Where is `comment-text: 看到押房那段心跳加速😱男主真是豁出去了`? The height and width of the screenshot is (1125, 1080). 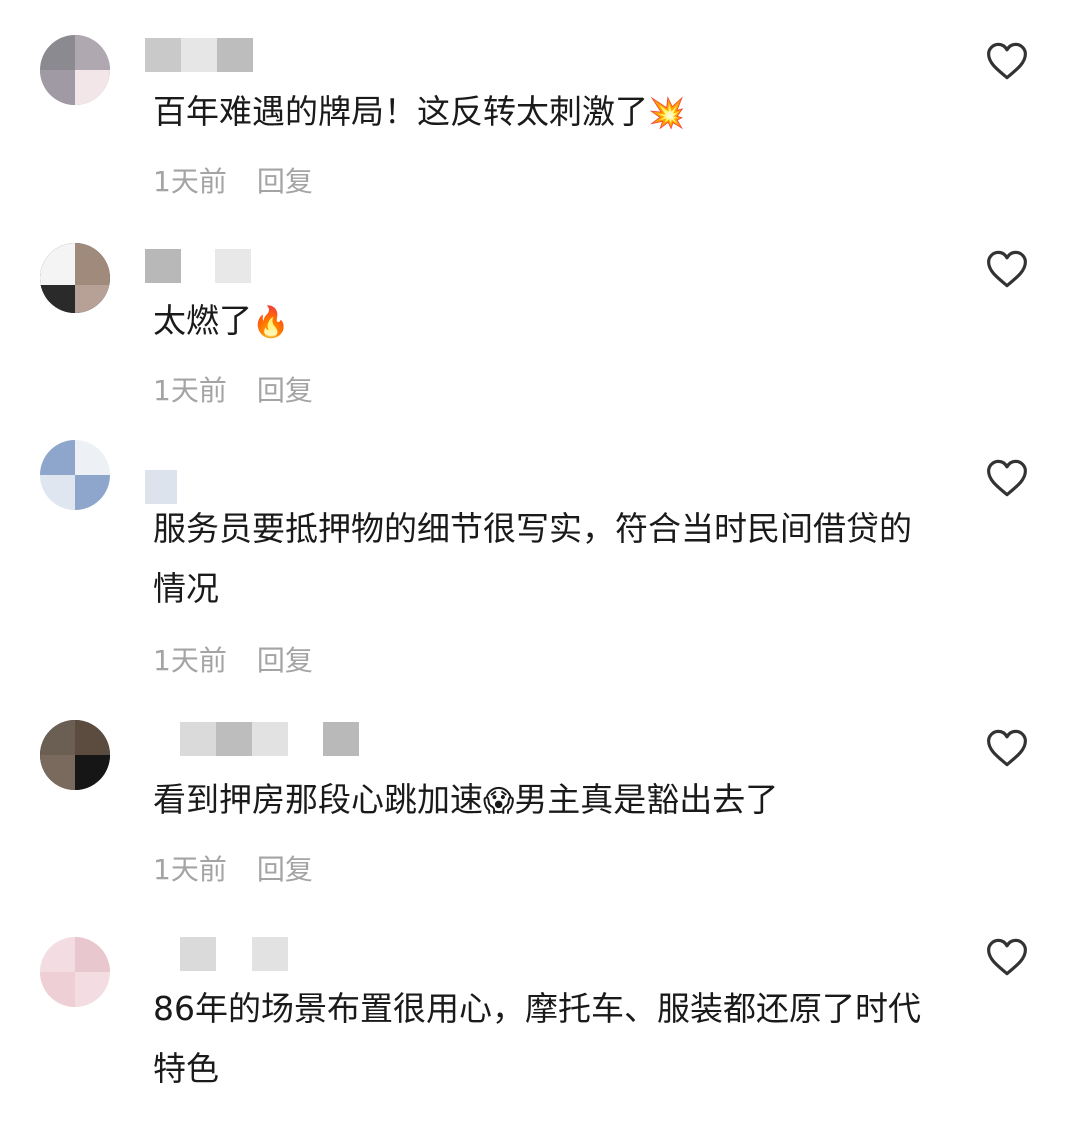
comment-text: 看到押房那段心跳加速😱男主真是豁出去了 is located at coordinates (538, 801).